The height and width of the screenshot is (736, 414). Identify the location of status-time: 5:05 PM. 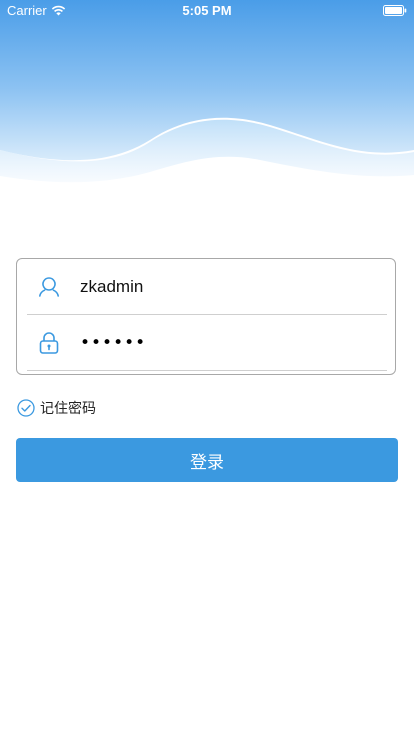
(207, 10).